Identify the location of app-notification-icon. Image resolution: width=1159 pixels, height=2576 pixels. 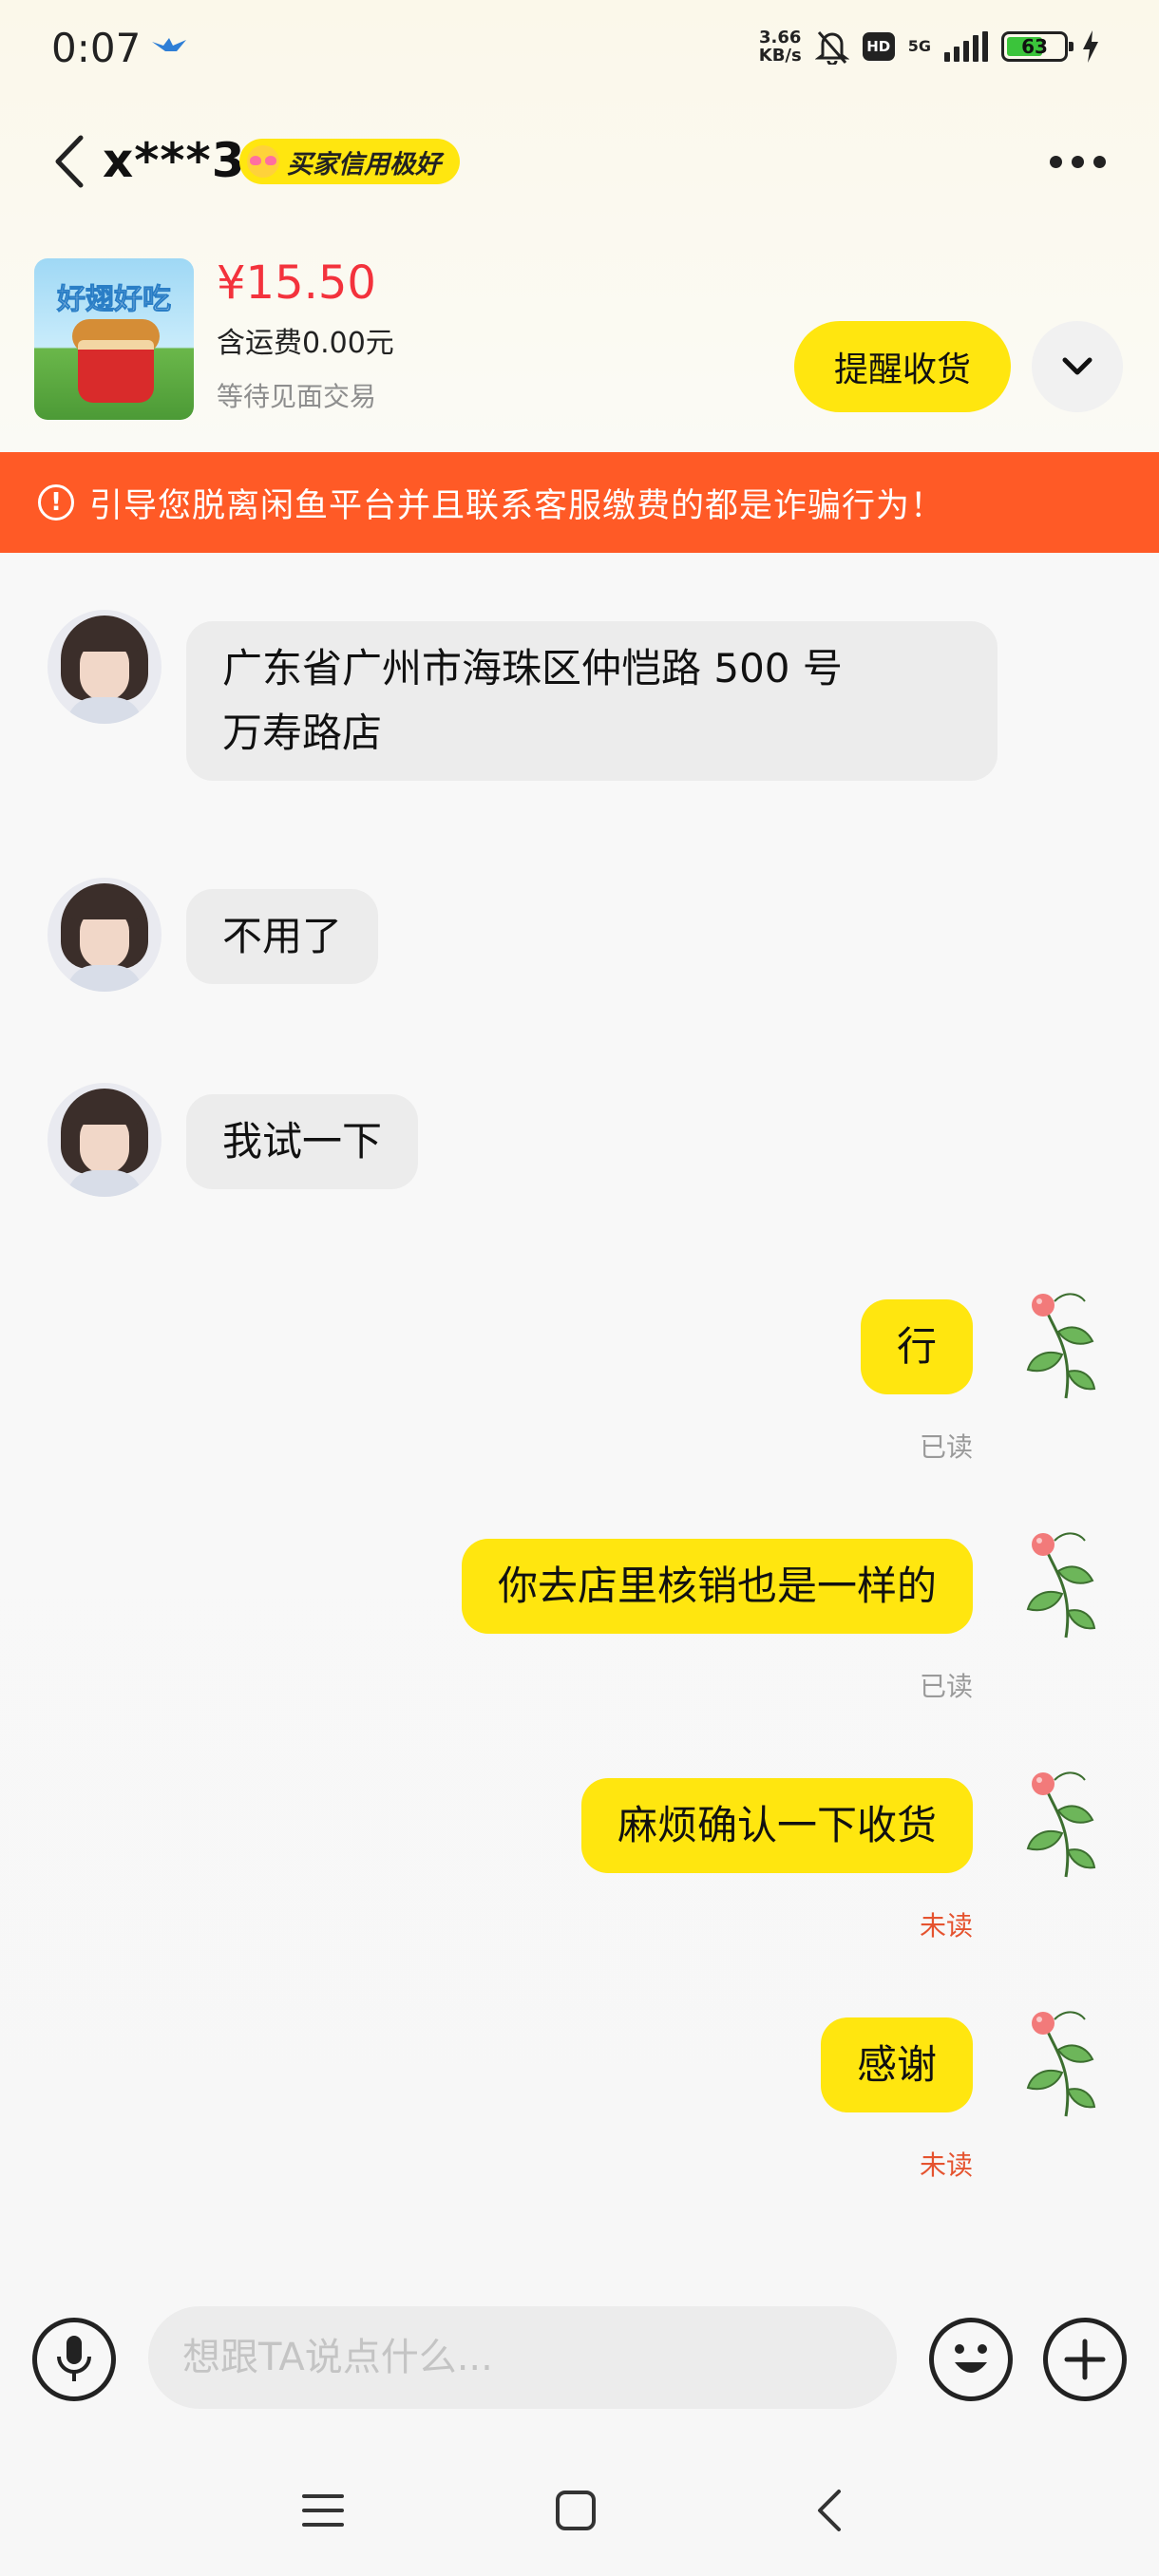
(169, 44).